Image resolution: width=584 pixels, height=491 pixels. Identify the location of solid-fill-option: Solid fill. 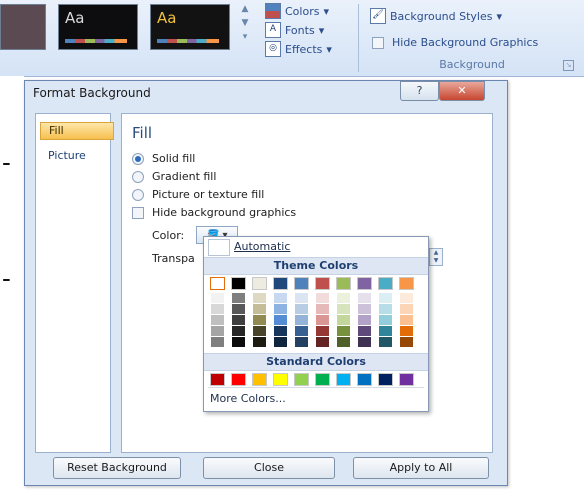
(163, 158).